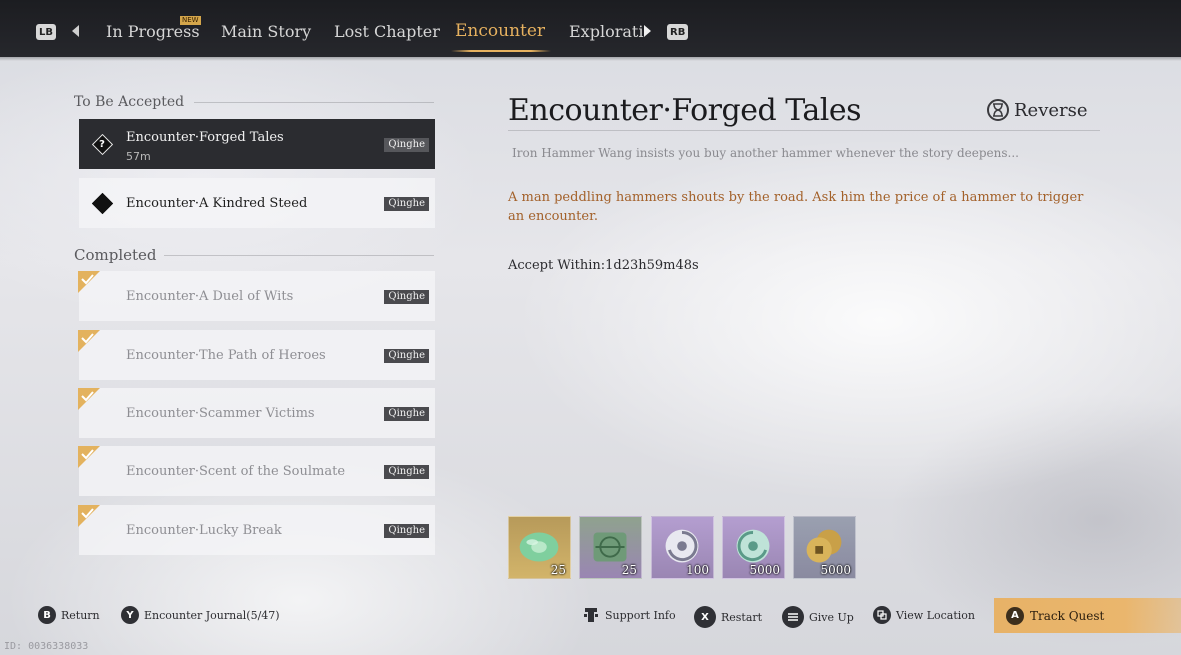 The height and width of the screenshot is (655, 1181). I want to click on quest-item-duel-of-wits: Encounter·A Duel of Wits Qinghe, so click(256, 296).